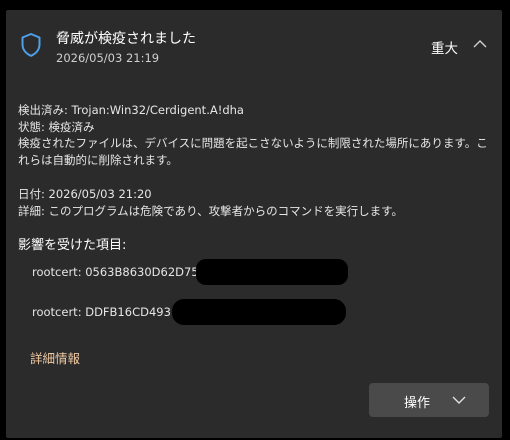  What do you see at coordinates (108, 58) in the screenshot?
I see `alert-timestamp: 2026/05/03 21:19` at bounding box center [108, 58].